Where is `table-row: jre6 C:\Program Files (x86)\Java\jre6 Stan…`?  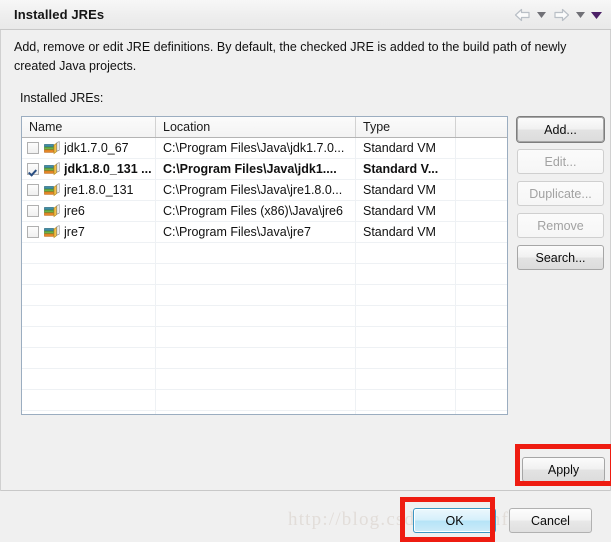
table-row: jre6 C:\Program Files (x86)\Java\jre6 Stan… is located at coordinates (264, 211).